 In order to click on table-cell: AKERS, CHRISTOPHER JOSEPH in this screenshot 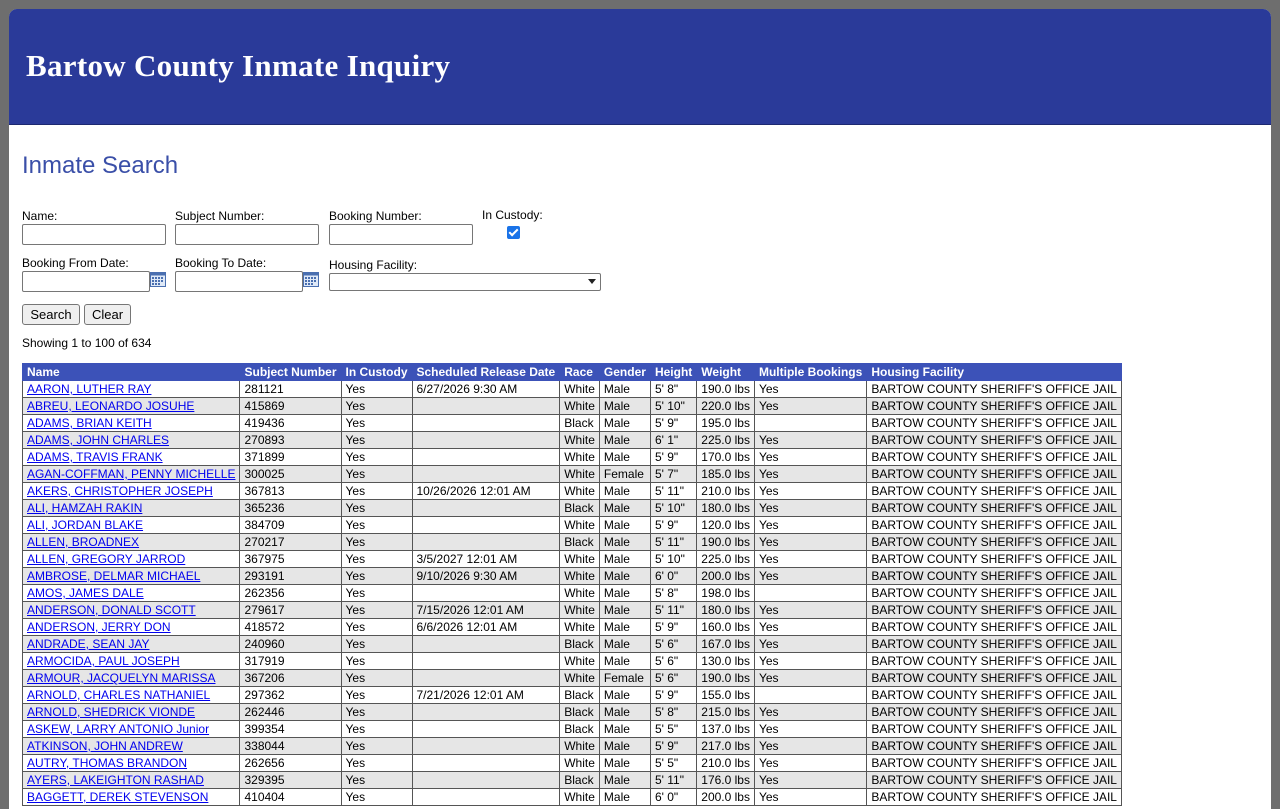, I will do `click(131, 491)`.